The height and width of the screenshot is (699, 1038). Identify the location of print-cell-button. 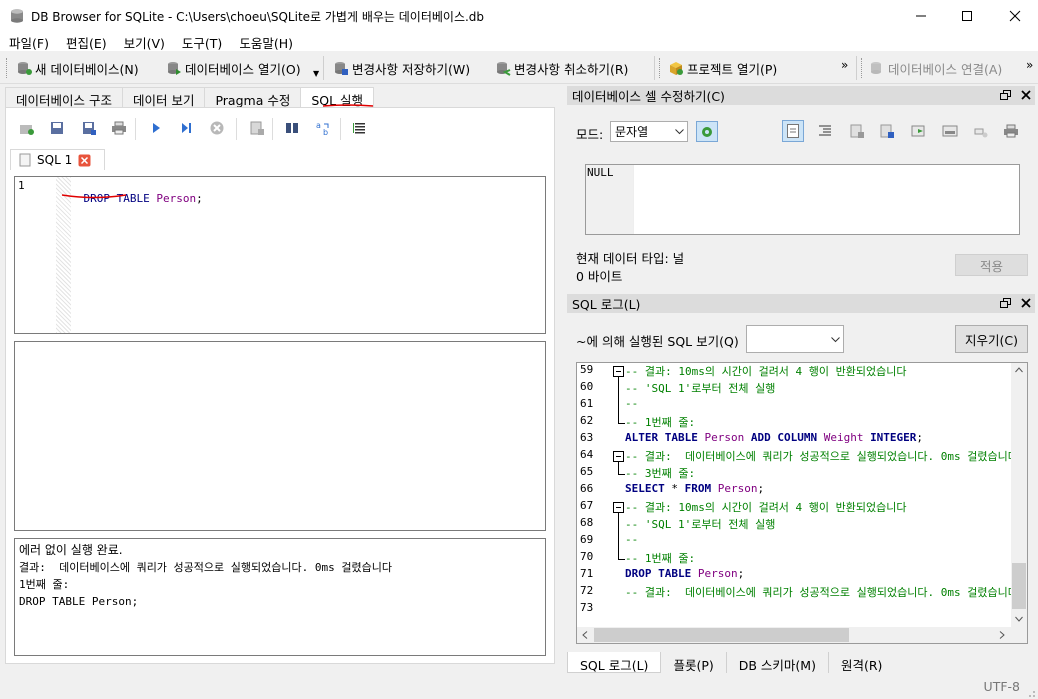
(1011, 131).